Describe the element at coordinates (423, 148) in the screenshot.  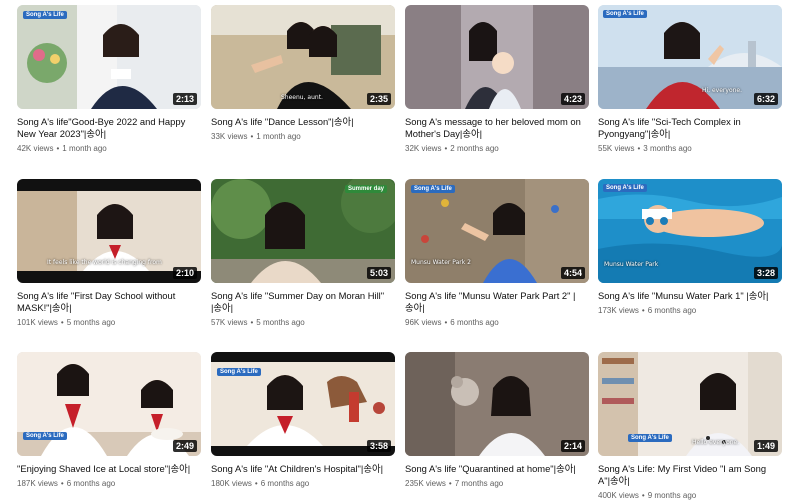
I see `view-count: 32K views` at that location.